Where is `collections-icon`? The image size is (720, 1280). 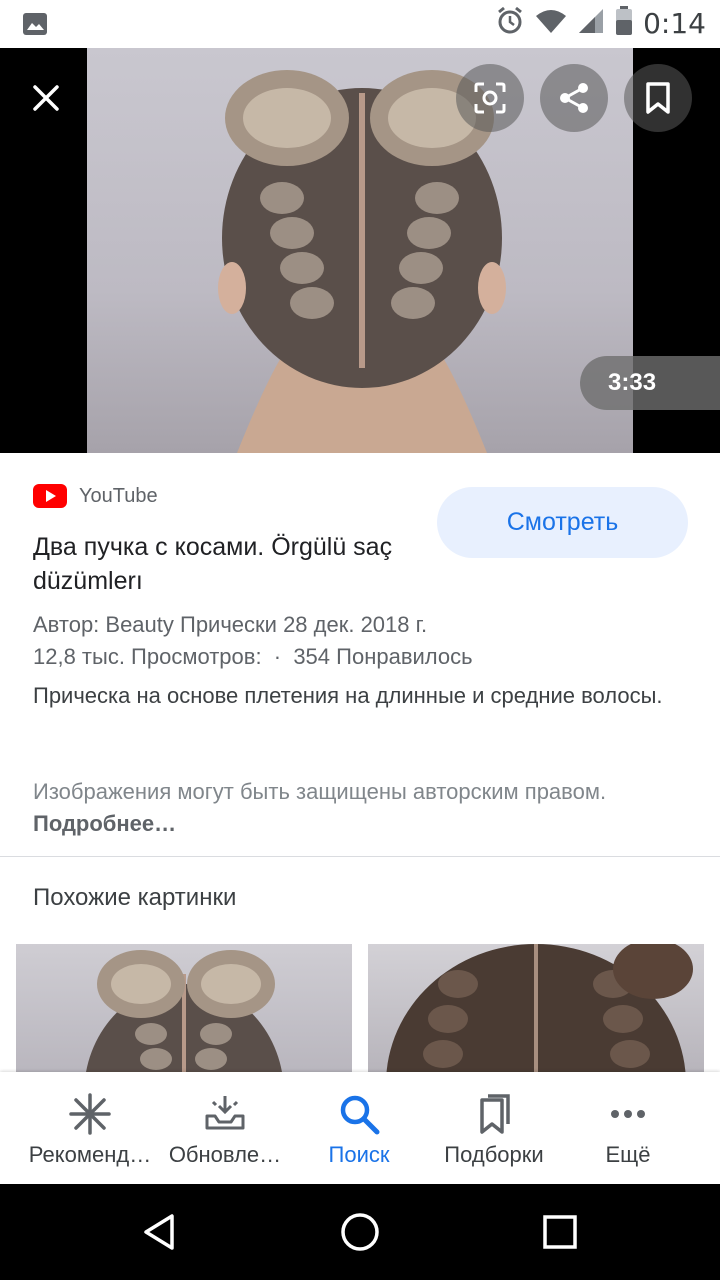
collections-icon is located at coordinates (495, 1114).